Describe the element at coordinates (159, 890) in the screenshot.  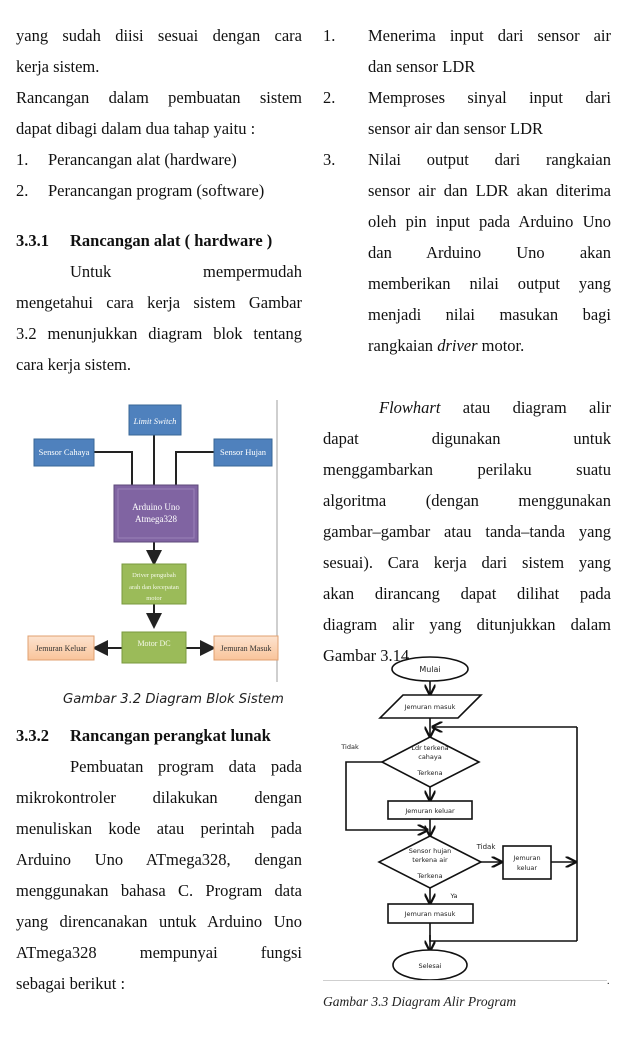
I see `text-line: menggunakan bahasa C. Program data` at that location.